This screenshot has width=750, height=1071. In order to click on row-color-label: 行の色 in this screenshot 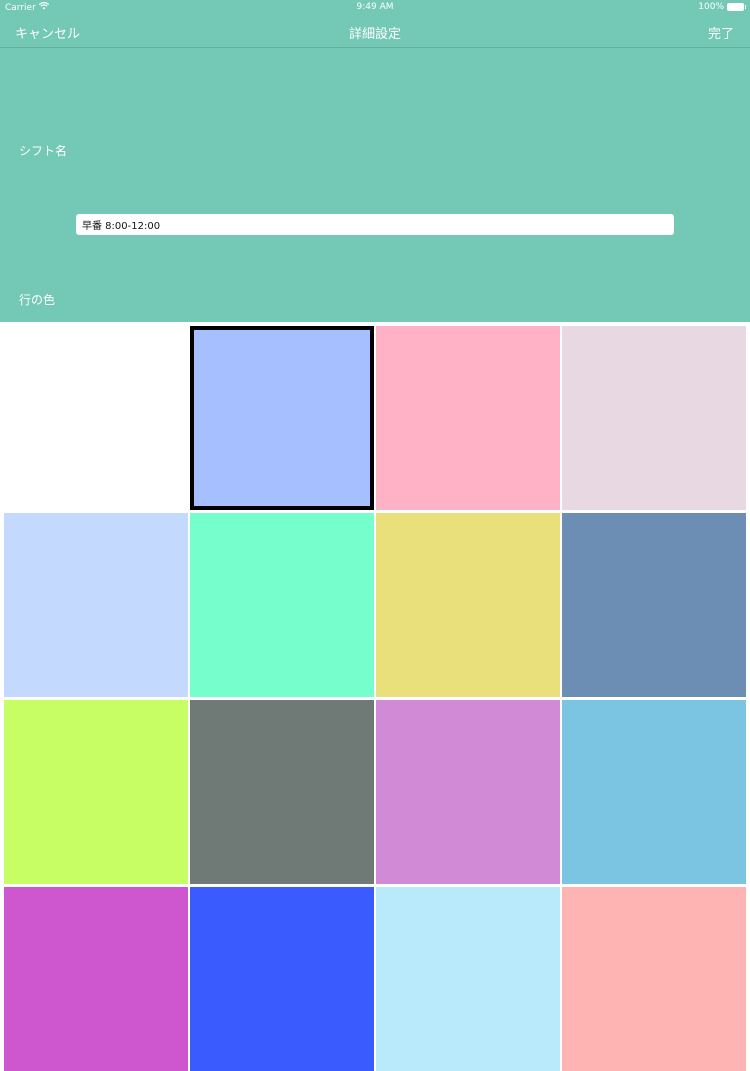, I will do `click(37, 300)`.